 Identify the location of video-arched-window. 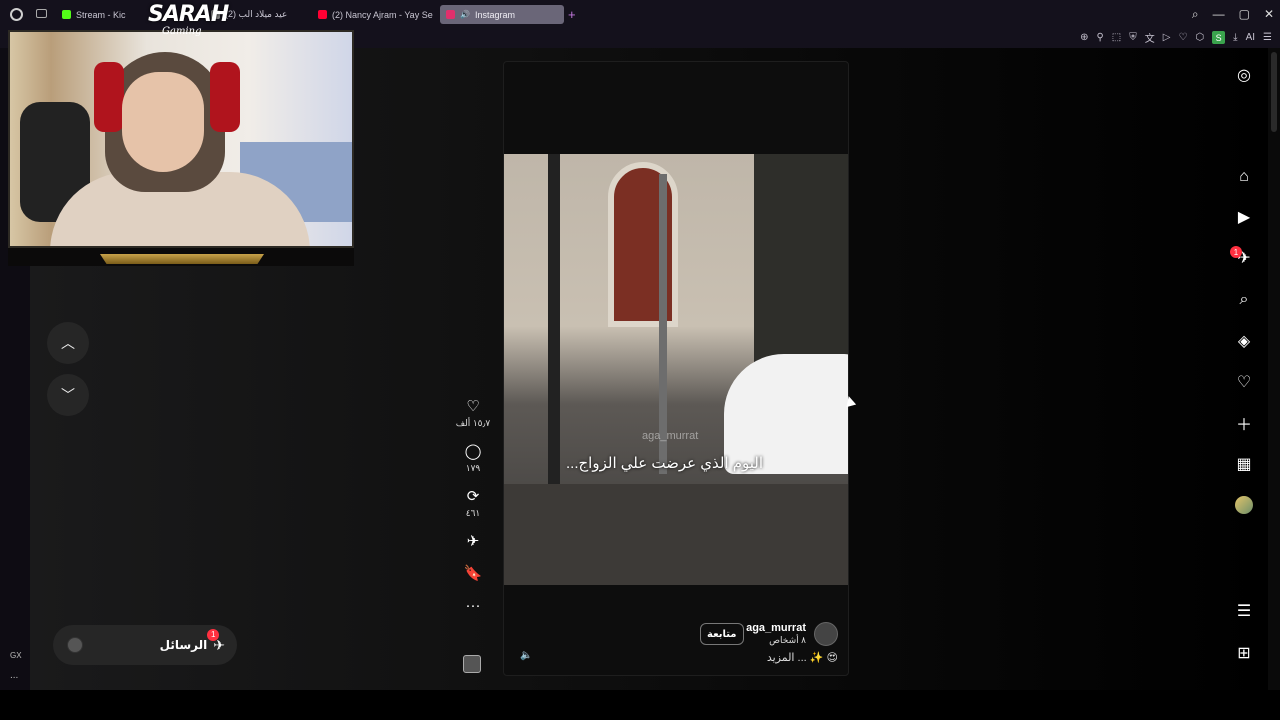
(643, 244).